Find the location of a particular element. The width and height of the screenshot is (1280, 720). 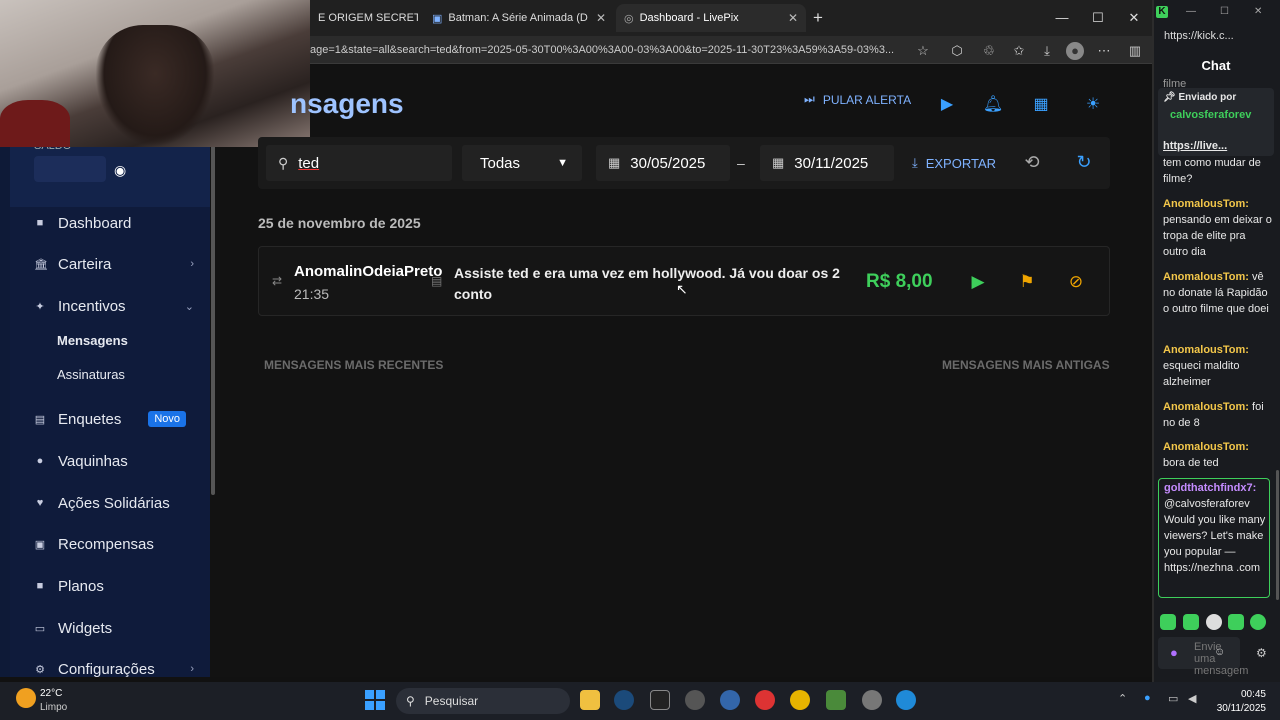

tab-dashboard-livepix: ◎ Dashboard - LivePix ✕ is located at coordinates (711, 18).